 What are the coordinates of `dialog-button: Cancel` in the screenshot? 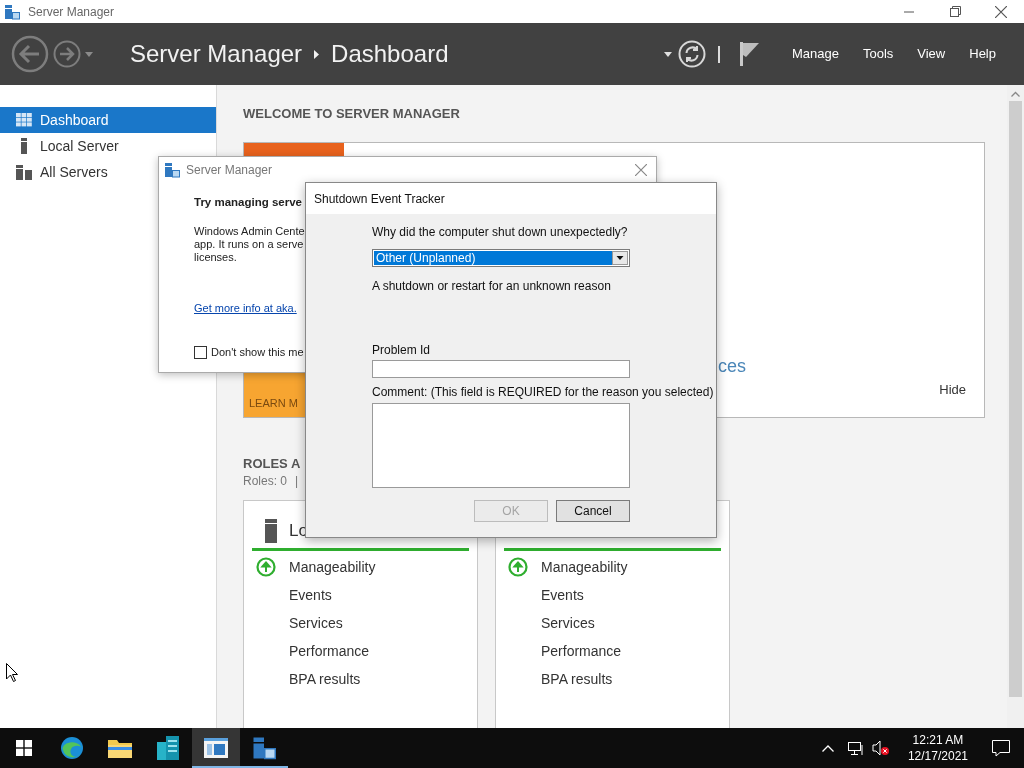 It's located at (593, 511).